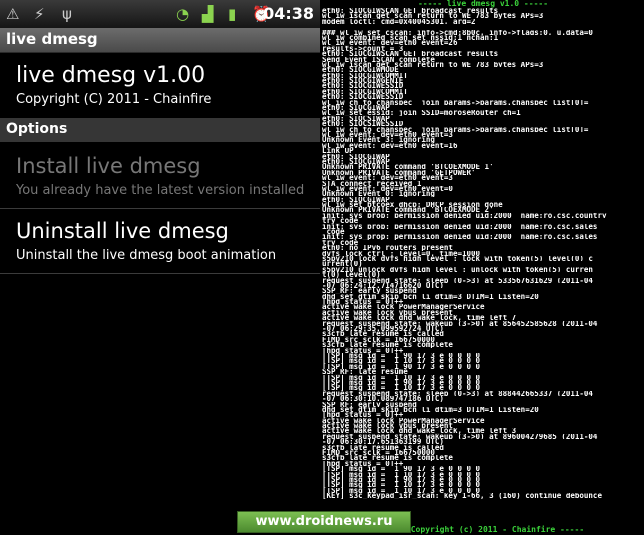  What do you see at coordinates (483, 4) in the screenshot?
I see `log-header: ----- live dmesg v1.0 -----` at bounding box center [483, 4].